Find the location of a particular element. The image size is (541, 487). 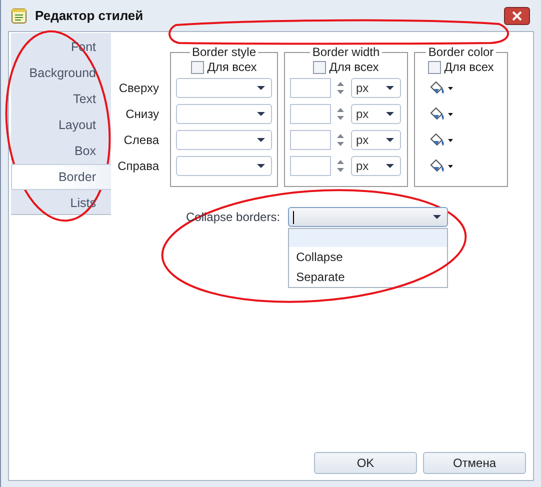

group-title: Border color is located at coordinates (461, 52).